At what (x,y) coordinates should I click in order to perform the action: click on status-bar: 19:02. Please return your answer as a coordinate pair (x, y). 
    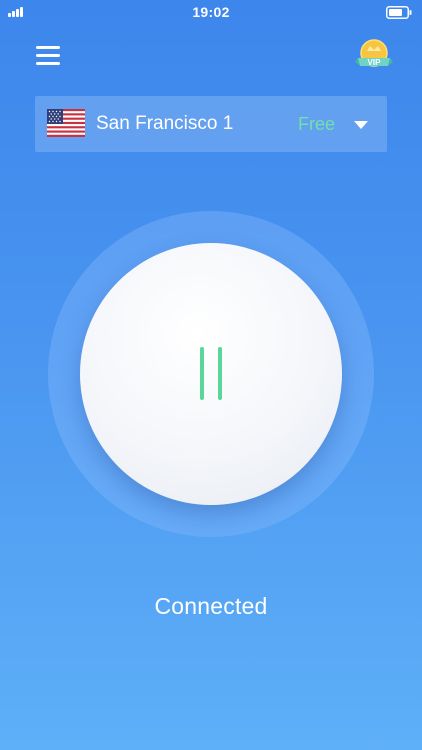
    Looking at the image, I should click on (211, 12).